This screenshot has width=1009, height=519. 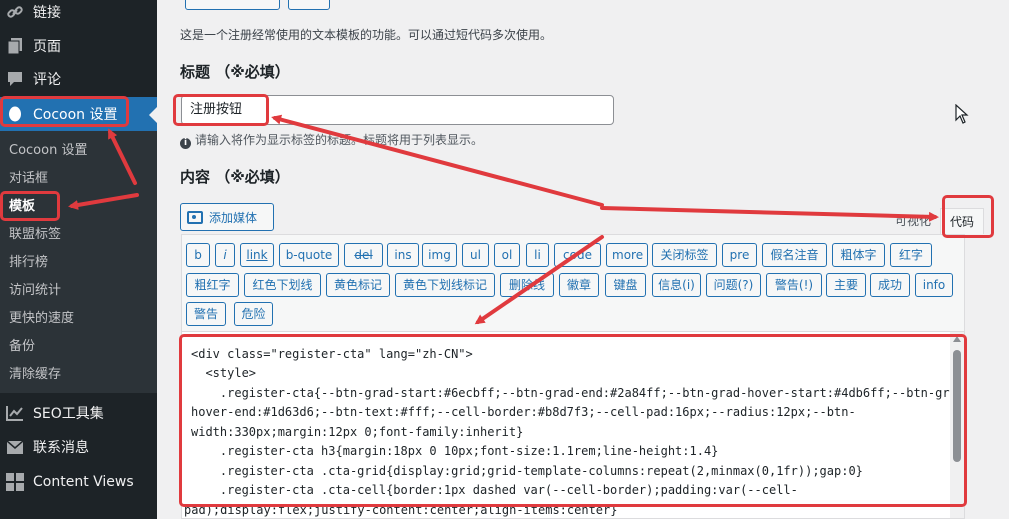 I want to click on link-icon, so click(x=15, y=12).